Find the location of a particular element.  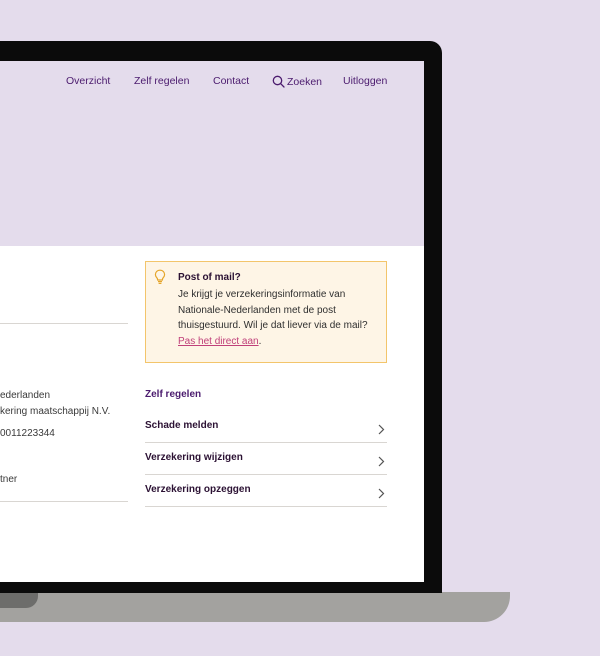

left-divider-bottom is located at coordinates (64, 501).